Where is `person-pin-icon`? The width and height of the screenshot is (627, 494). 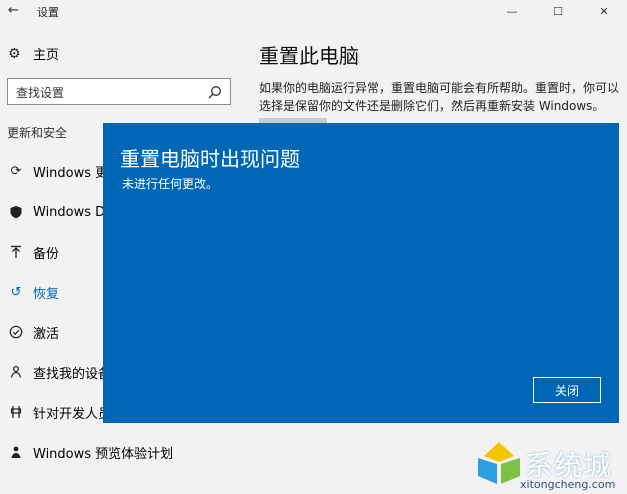
person-pin-icon is located at coordinates (16, 371).